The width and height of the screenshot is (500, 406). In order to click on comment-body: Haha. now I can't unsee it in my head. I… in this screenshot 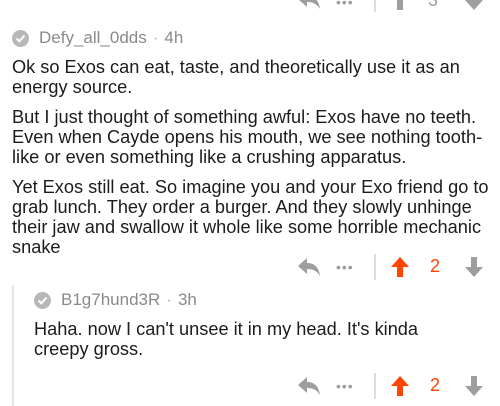, I will do `click(254, 339)`.